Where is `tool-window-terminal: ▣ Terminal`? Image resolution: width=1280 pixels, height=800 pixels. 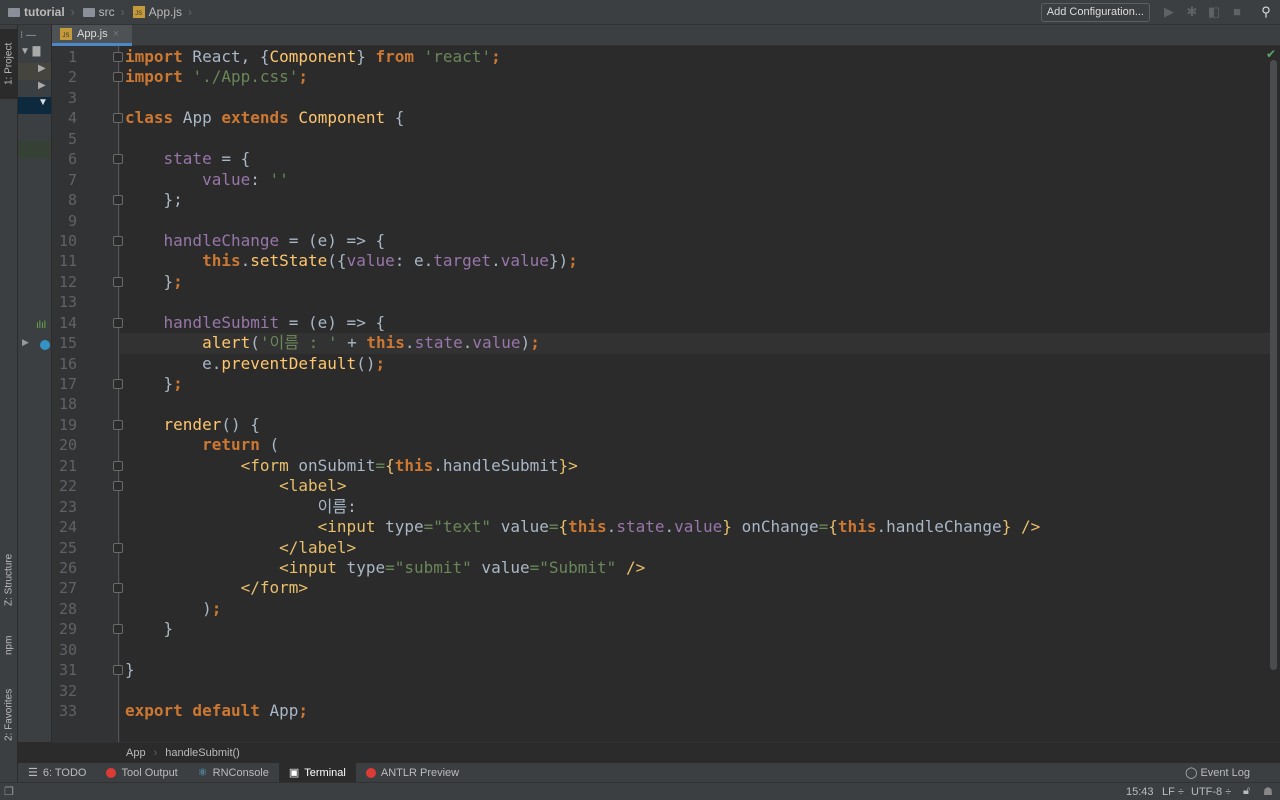
tool-window-terminal: ▣ Terminal is located at coordinates (317, 772).